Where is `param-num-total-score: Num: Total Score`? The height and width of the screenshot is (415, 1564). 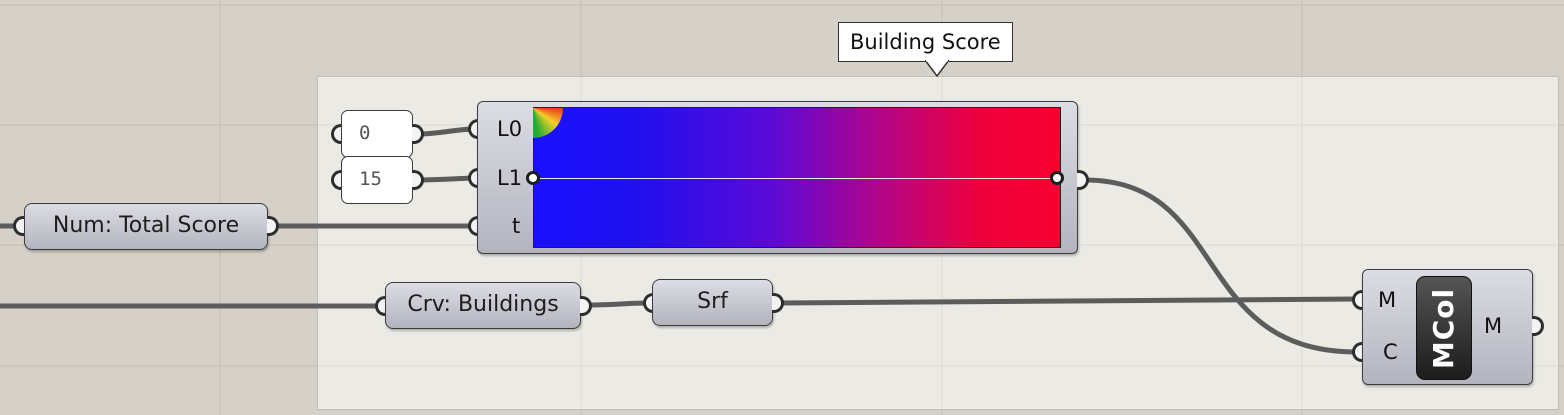
param-num-total-score: Num: Total Score is located at coordinates (146, 226).